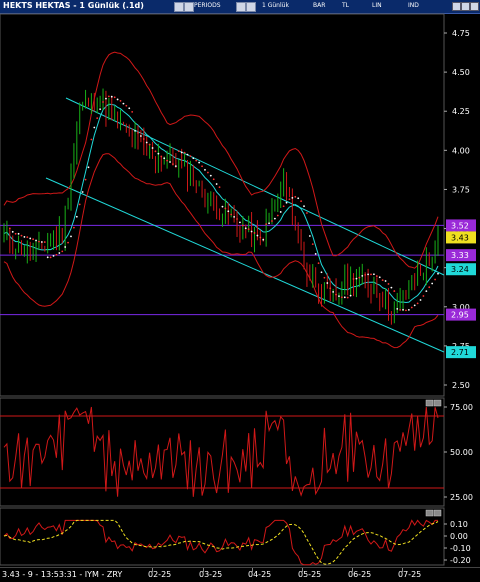 Image resolution: width=480 pixels, height=582 pixels. What do you see at coordinates (460, 548) in the screenshot?
I see `osc-tick-label: -0.10` at bounding box center [460, 548].